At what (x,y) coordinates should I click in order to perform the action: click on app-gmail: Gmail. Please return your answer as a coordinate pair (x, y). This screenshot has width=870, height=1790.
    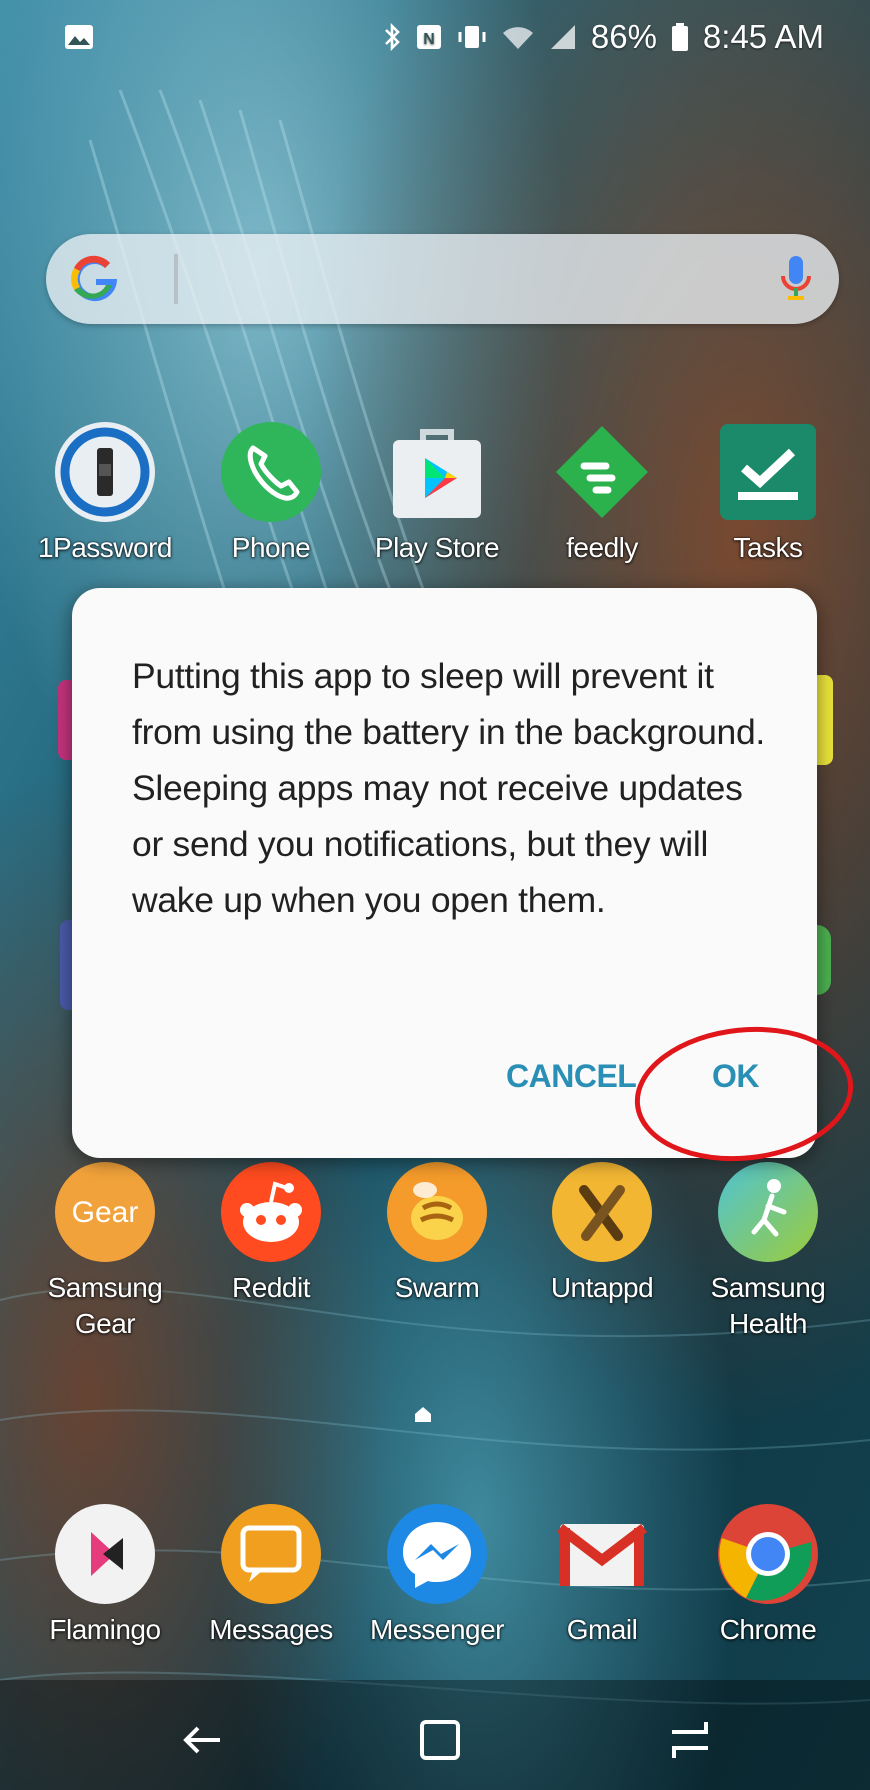
    Looking at the image, I should click on (602, 1575).